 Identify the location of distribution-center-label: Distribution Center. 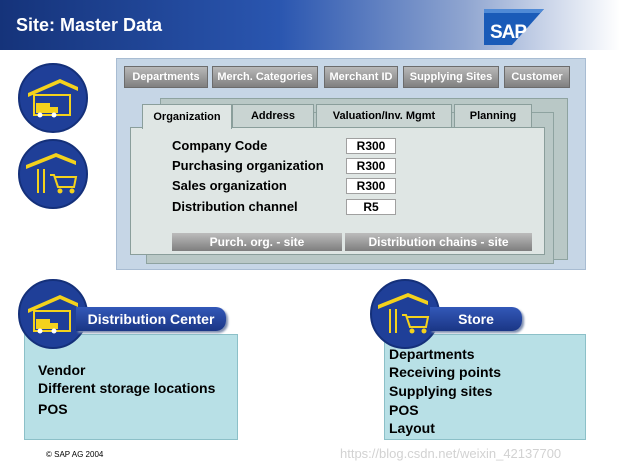
(151, 319).